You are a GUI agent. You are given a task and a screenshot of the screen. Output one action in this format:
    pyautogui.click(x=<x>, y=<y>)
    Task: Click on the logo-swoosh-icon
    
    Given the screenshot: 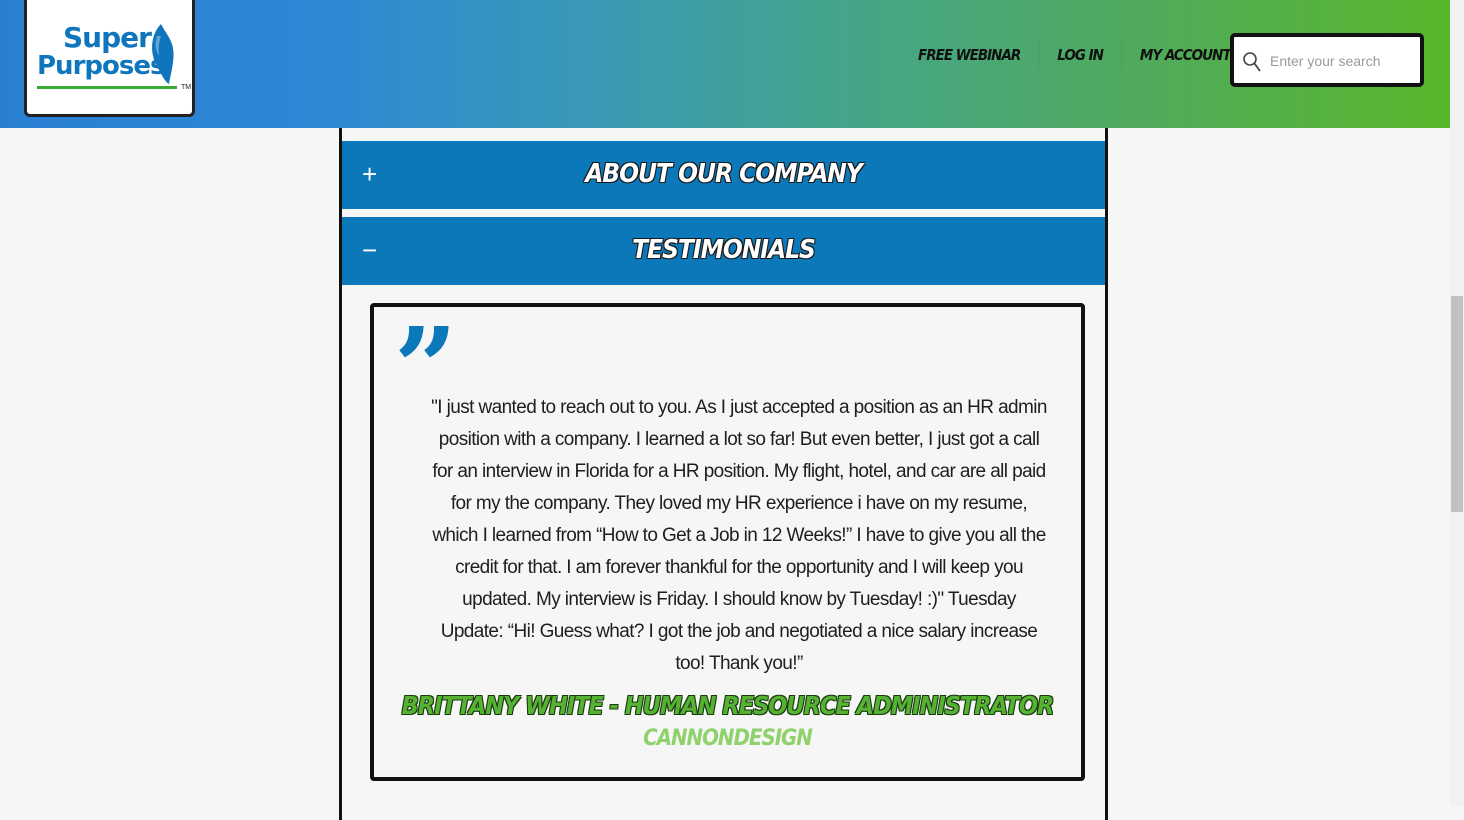 What is the action you would take?
    pyautogui.click(x=163, y=54)
    